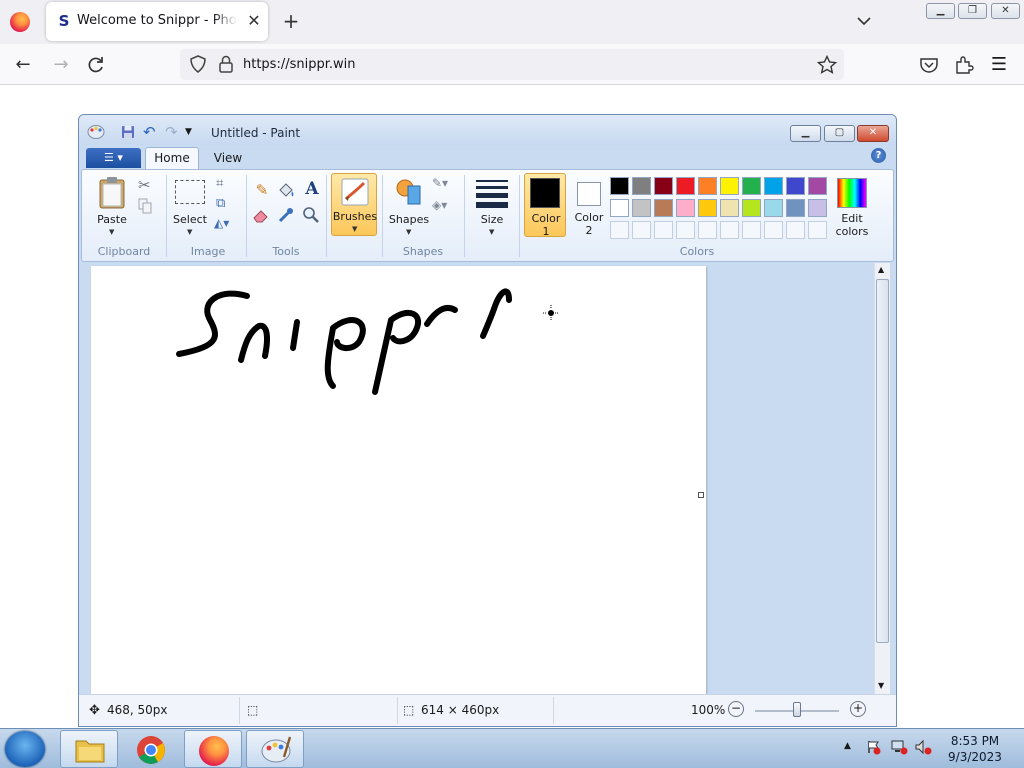 This screenshot has width=1024, height=768. What do you see at coordinates (1005, 11) in the screenshot?
I see `window-close-button: ✕` at bounding box center [1005, 11].